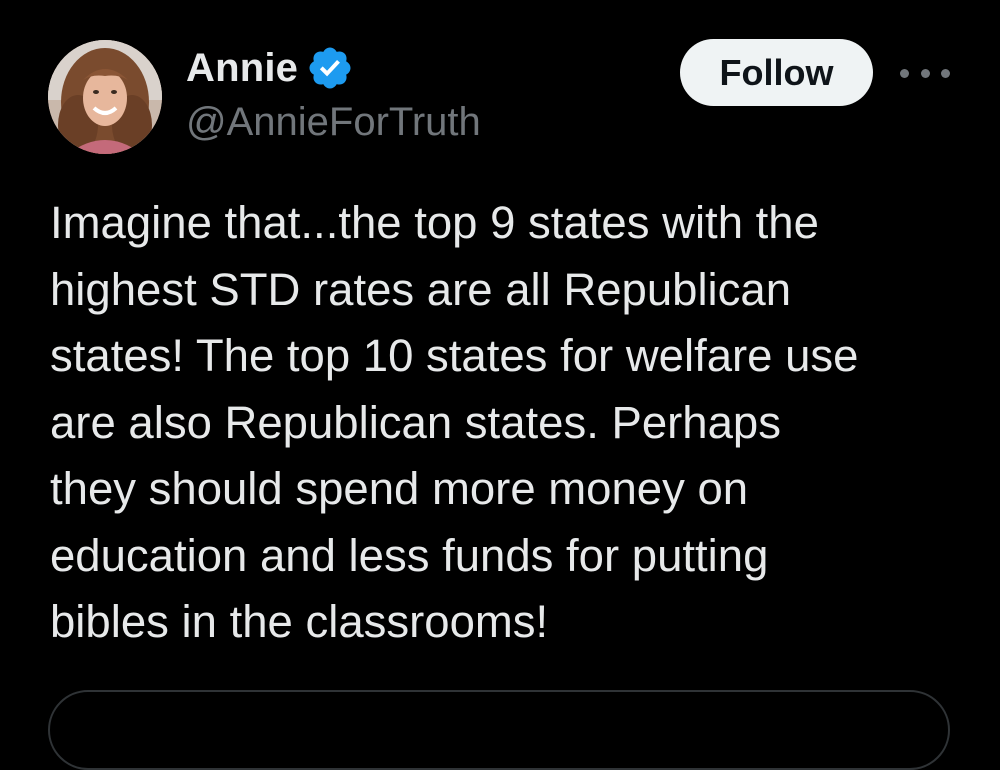 This screenshot has height=770, width=1000. I want to click on author-name-row: Annie, so click(270, 68).